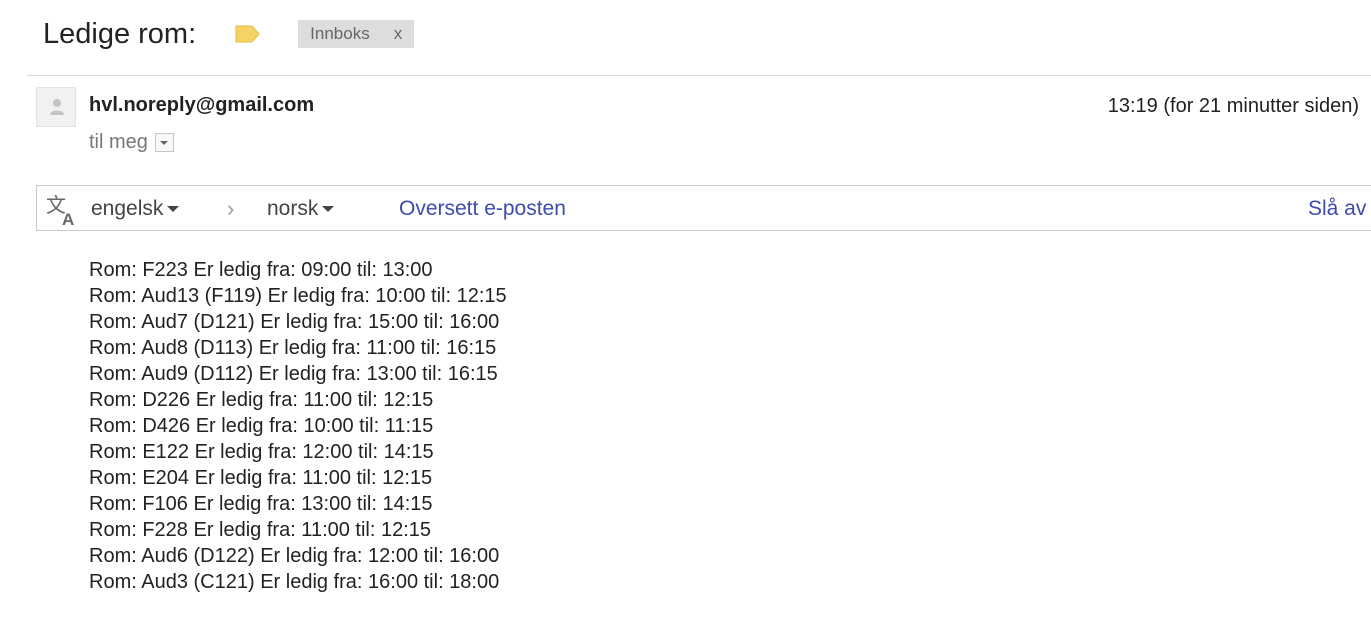  I want to click on turn-off-translation-link: Slå av, so click(1337, 209).